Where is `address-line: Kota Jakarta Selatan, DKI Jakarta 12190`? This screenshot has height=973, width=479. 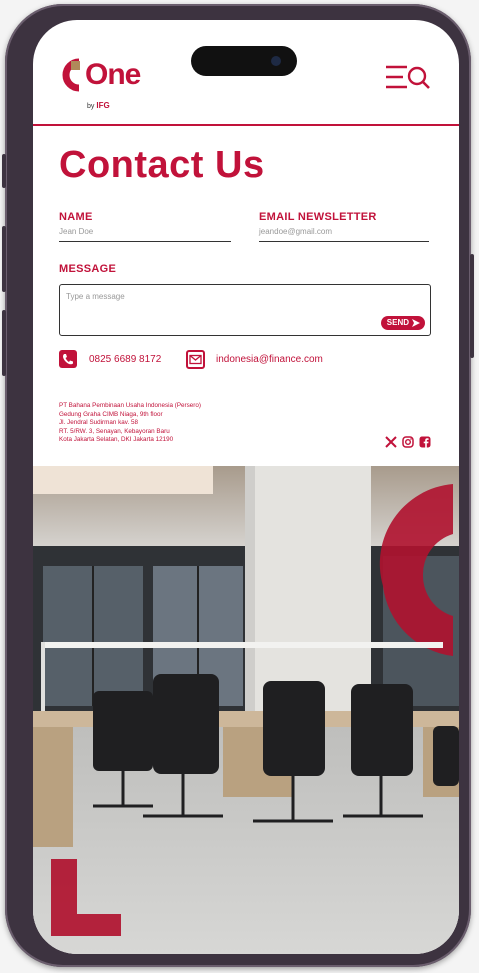
address-line: Kota Jakarta Selatan, DKI Jakarta 12190 is located at coordinates (116, 440).